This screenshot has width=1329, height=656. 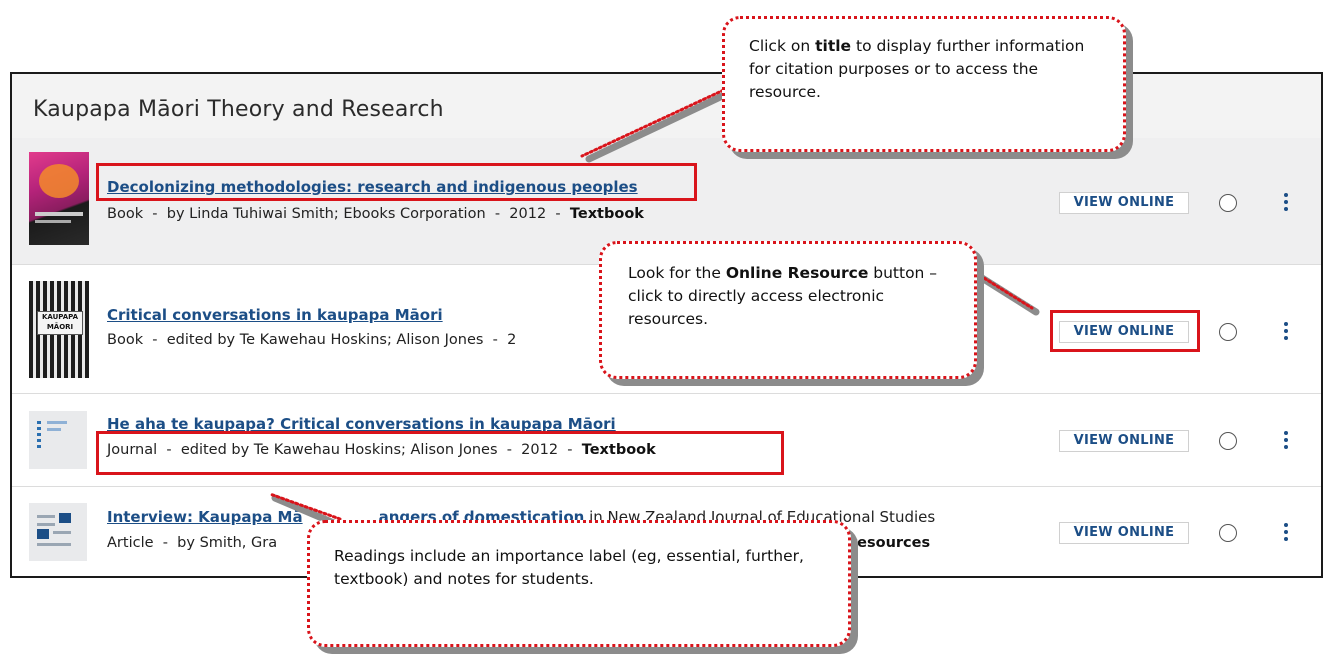 I want to click on reading-title-link: Interview: Kaupapa Mā, so click(x=205, y=517).